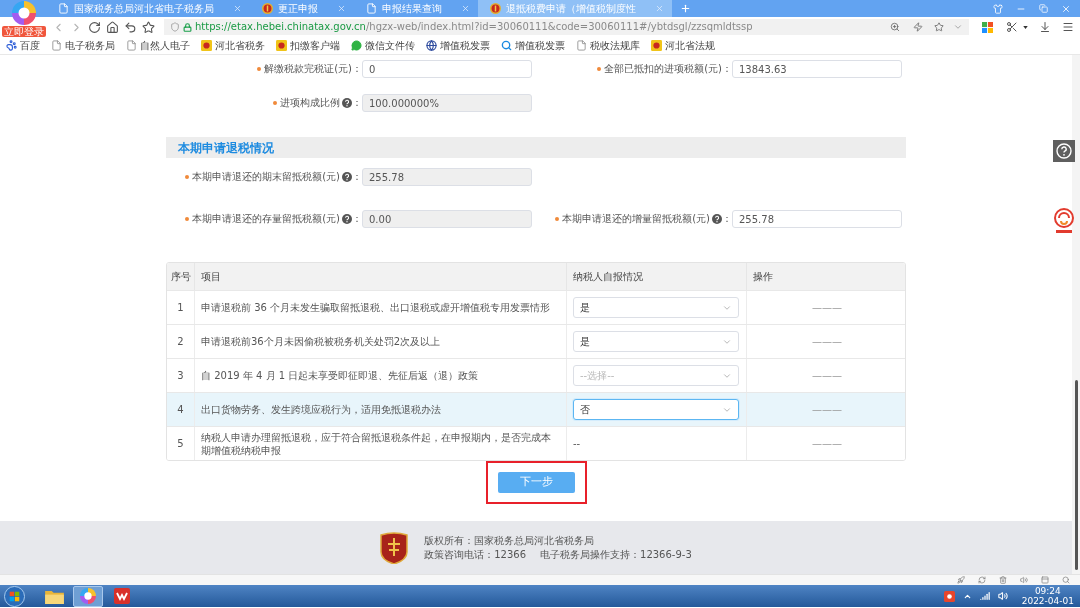  I want to click on undo-icon, so click(130, 27).